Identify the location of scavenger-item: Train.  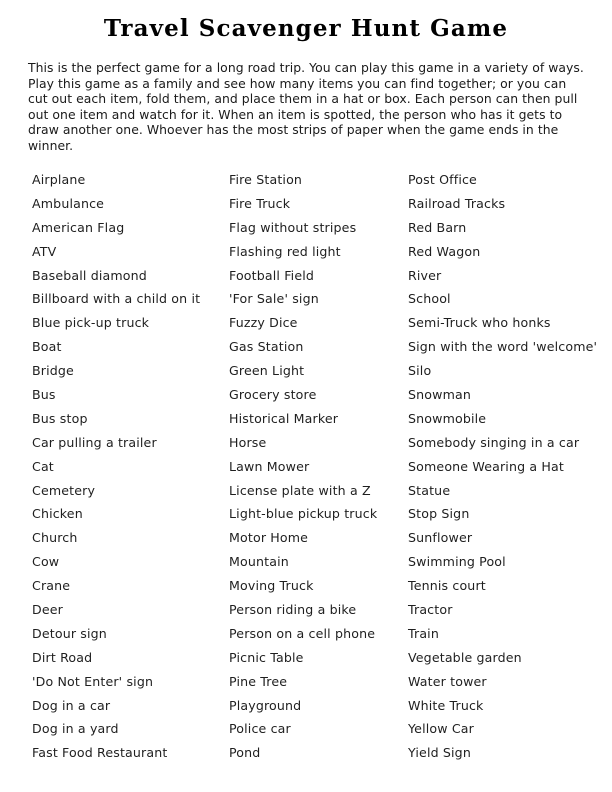
(510, 634).